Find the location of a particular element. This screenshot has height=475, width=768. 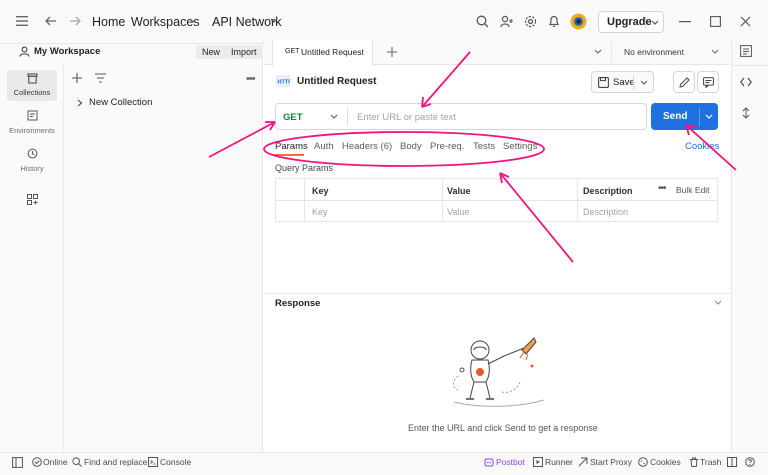

column-header-key: Key is located at coordinates (320, 191).